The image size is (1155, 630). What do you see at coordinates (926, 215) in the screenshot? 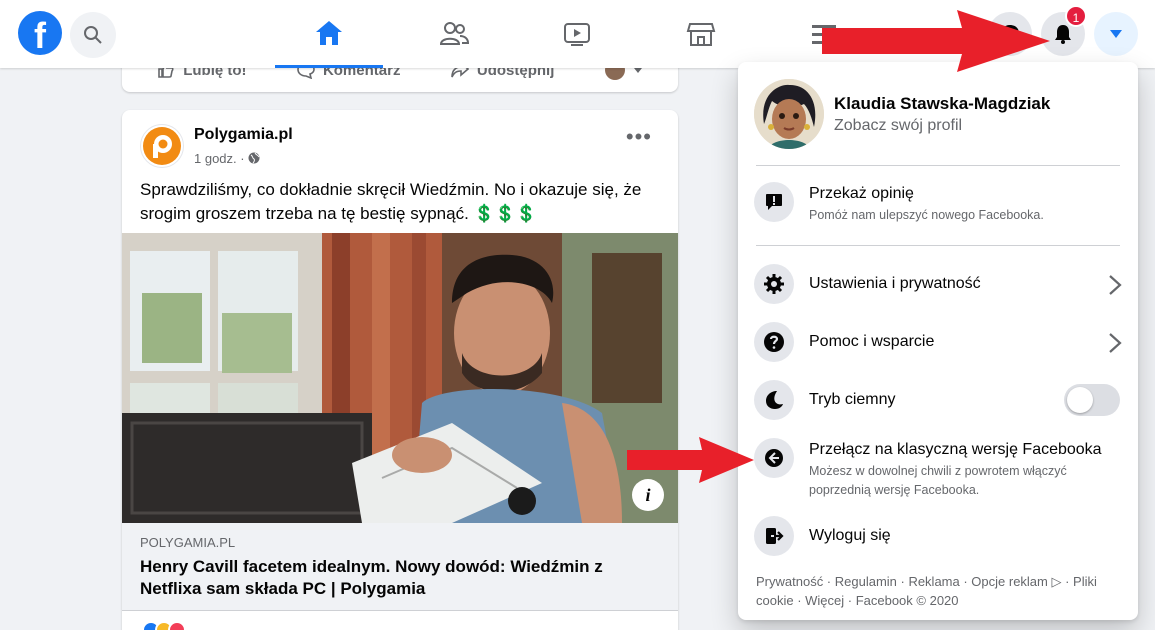
I see `feedback-description: Pomóż nam ulepszyć nowego Facebooka.` at bounding box center [926, 215].